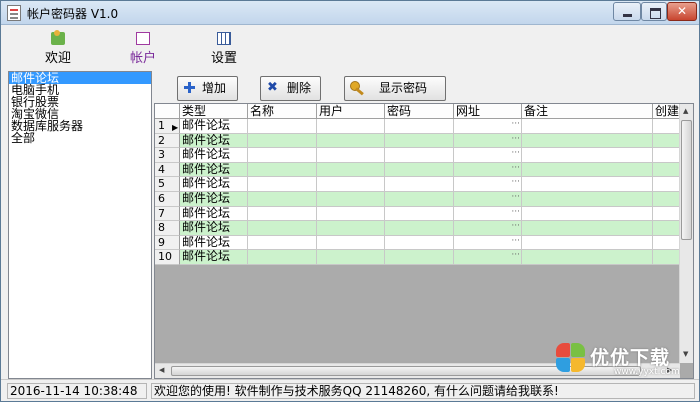 The width and height of the screenshot is (700, 402). I want to click on table-row: 3 邮件论坛 ···, so click(417, 155).